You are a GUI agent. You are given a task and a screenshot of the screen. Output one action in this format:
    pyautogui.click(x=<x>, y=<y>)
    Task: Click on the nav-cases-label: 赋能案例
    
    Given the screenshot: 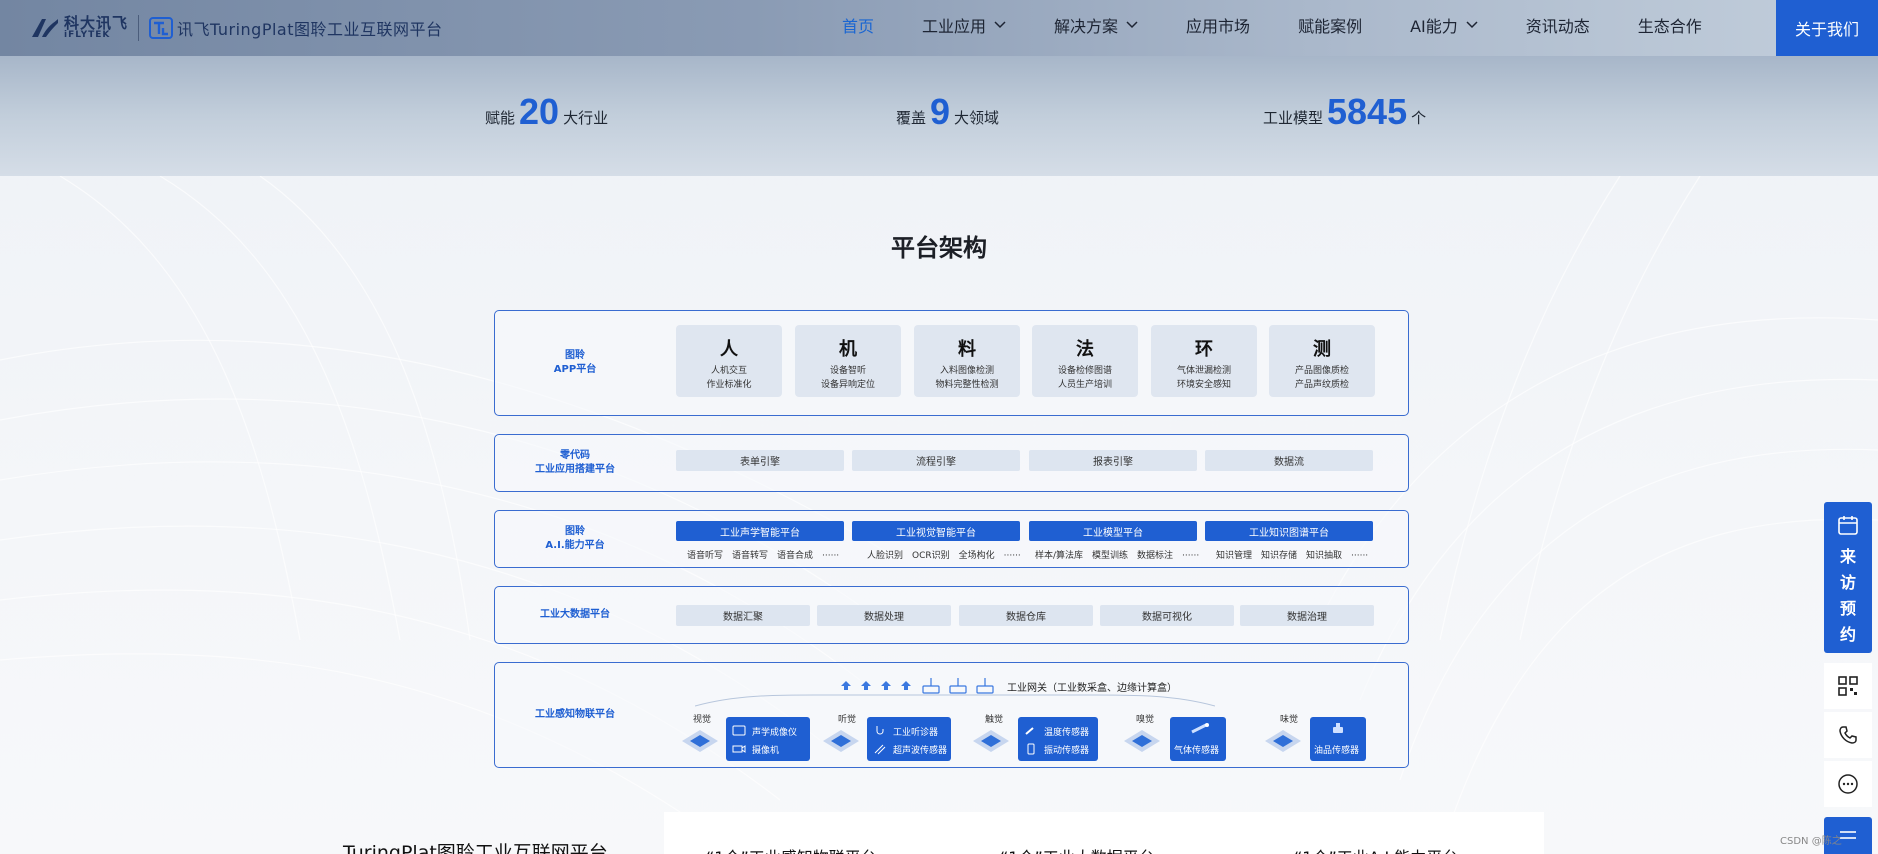 What is the action you would take?
    pyautogui.click(x=1330, y=26)
    